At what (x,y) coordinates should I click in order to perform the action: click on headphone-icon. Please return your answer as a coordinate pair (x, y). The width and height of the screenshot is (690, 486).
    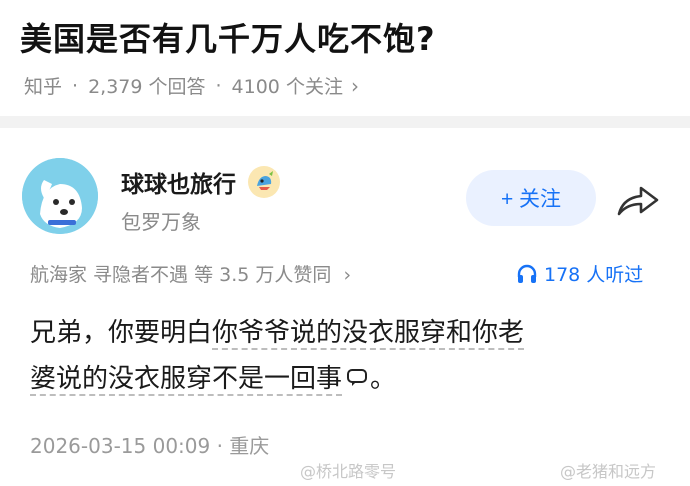
    Looking at the image, I should click on (527, 273).